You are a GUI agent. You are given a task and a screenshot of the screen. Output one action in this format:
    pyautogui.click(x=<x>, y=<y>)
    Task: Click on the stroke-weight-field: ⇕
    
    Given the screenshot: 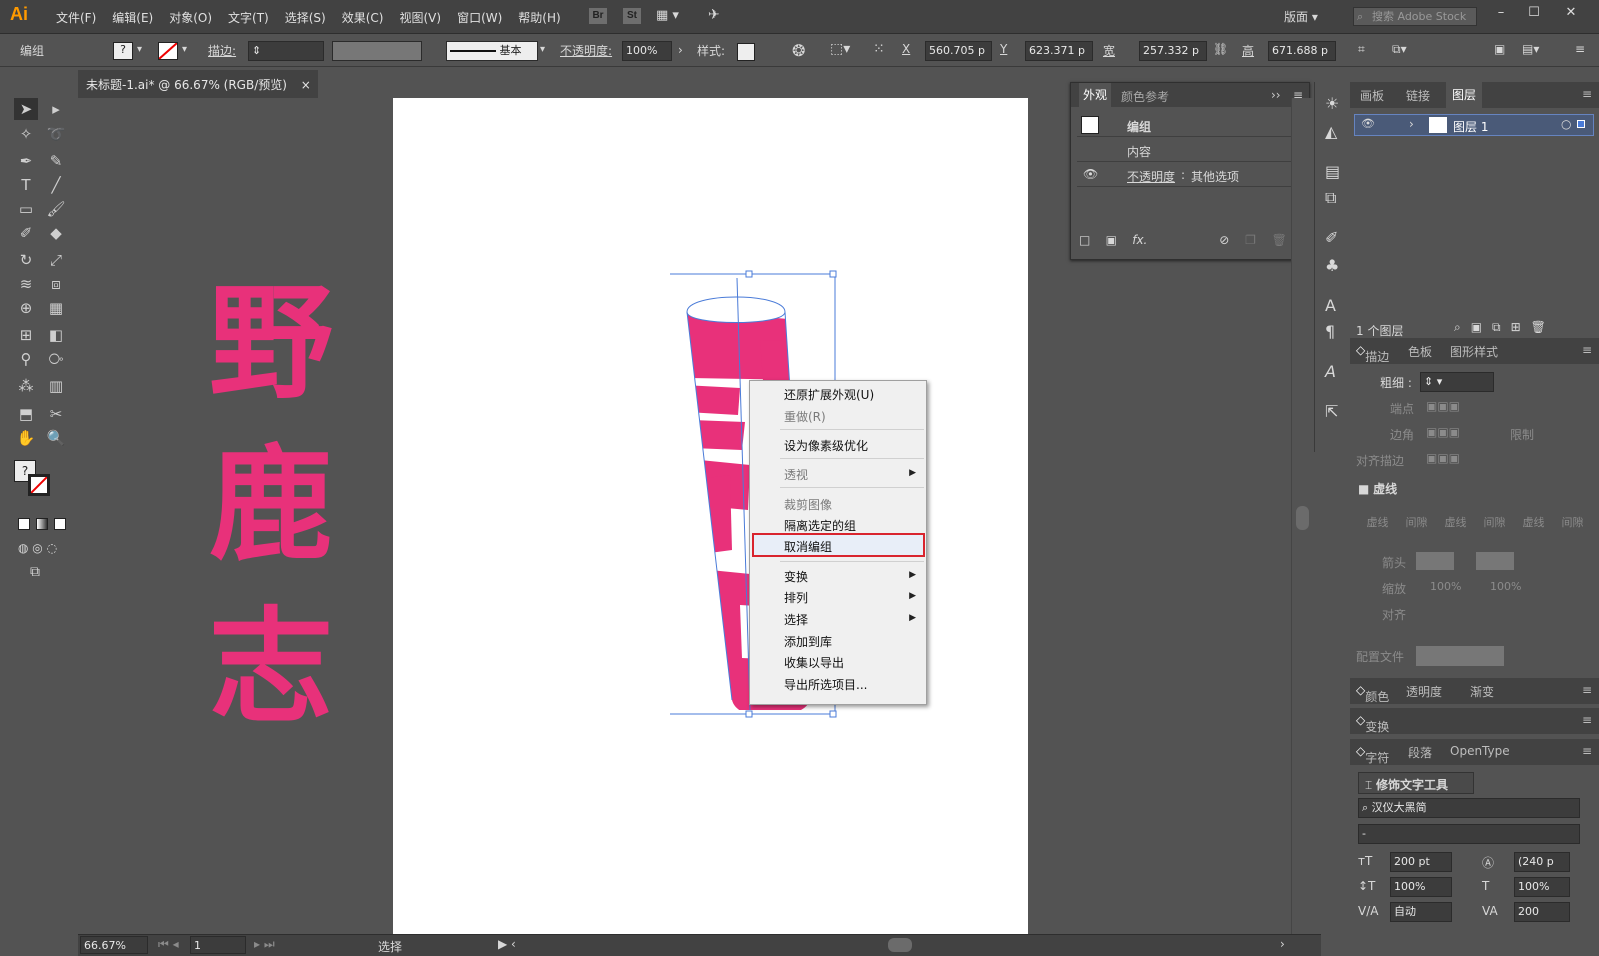 What is the action you would take?
    pyautogui.click(x=286, y=51)
    